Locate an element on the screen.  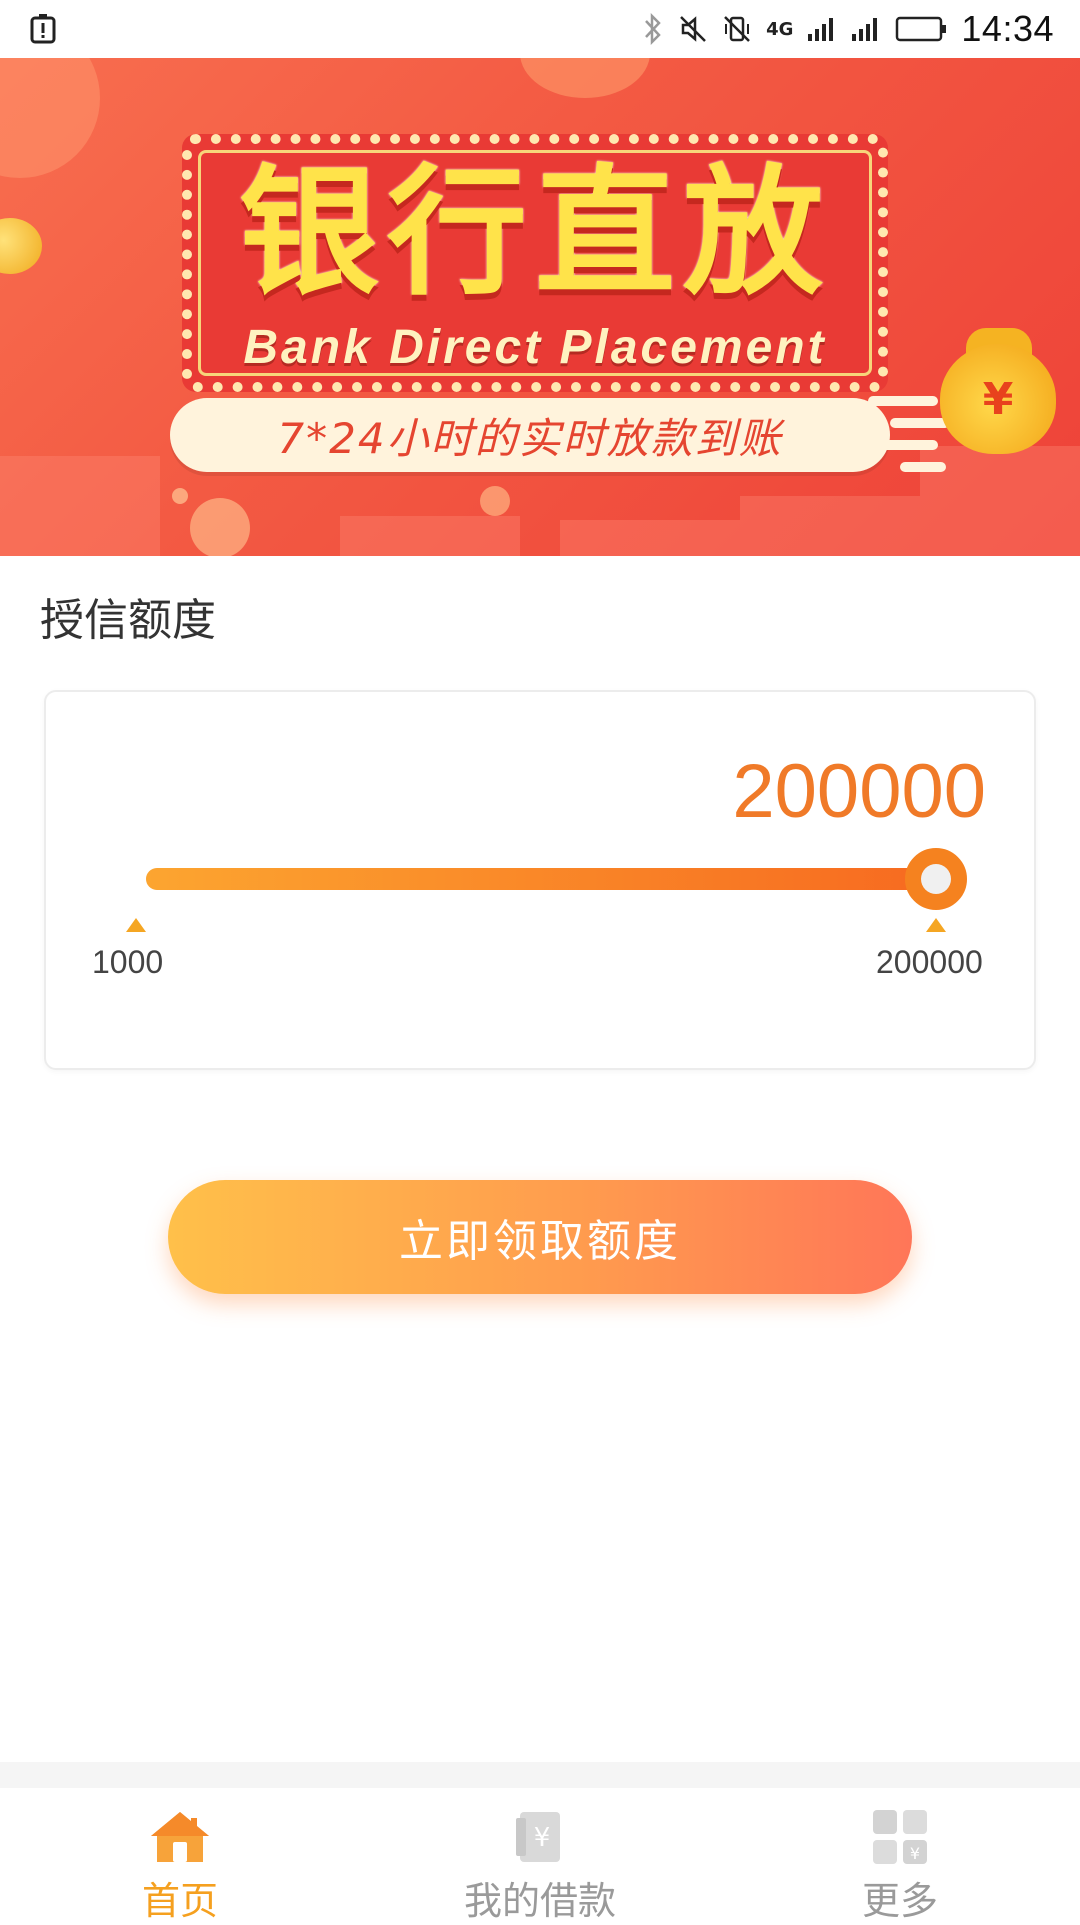
yen-symbol: ¥ is located at coordinates (998, 399).